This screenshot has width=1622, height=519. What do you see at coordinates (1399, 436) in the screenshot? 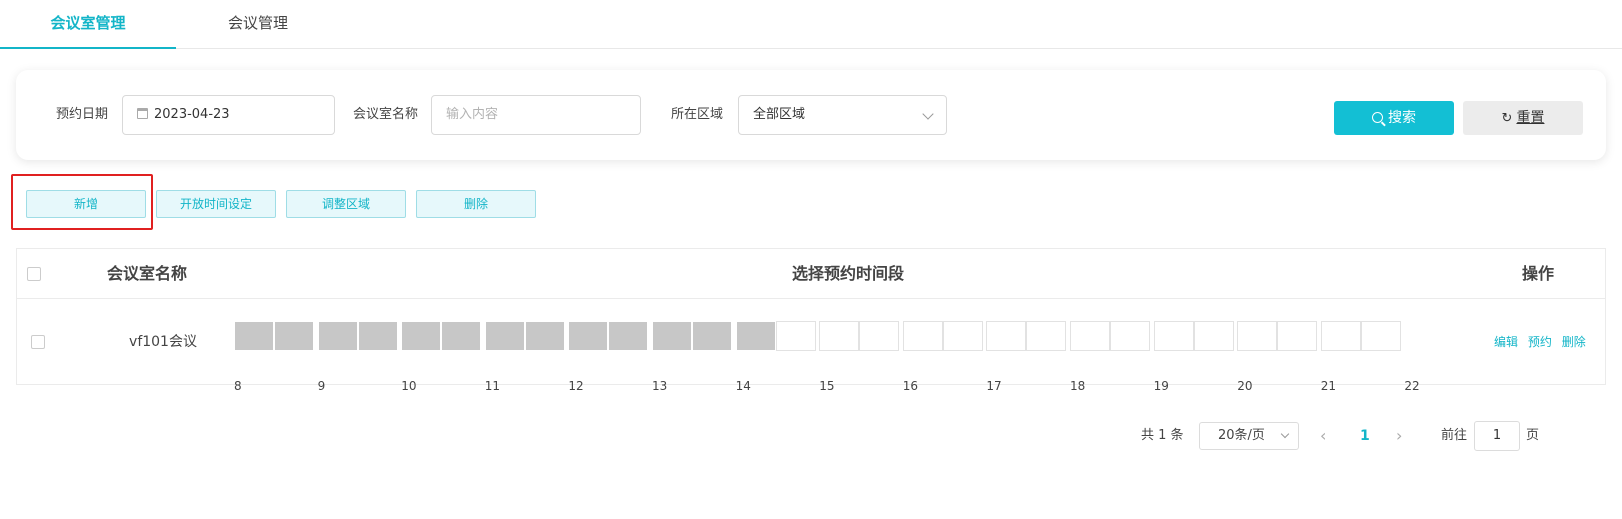
I see `next-page-button: ›` at bounding box center [1399, 436].